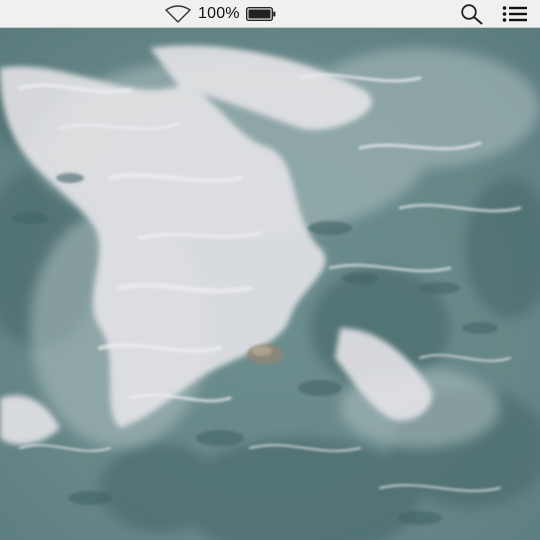 The height and width of the screenshot is (540, 540). Describe the element at coordinates (515, 14) in the screenshot. I see `list-icon` at that location.